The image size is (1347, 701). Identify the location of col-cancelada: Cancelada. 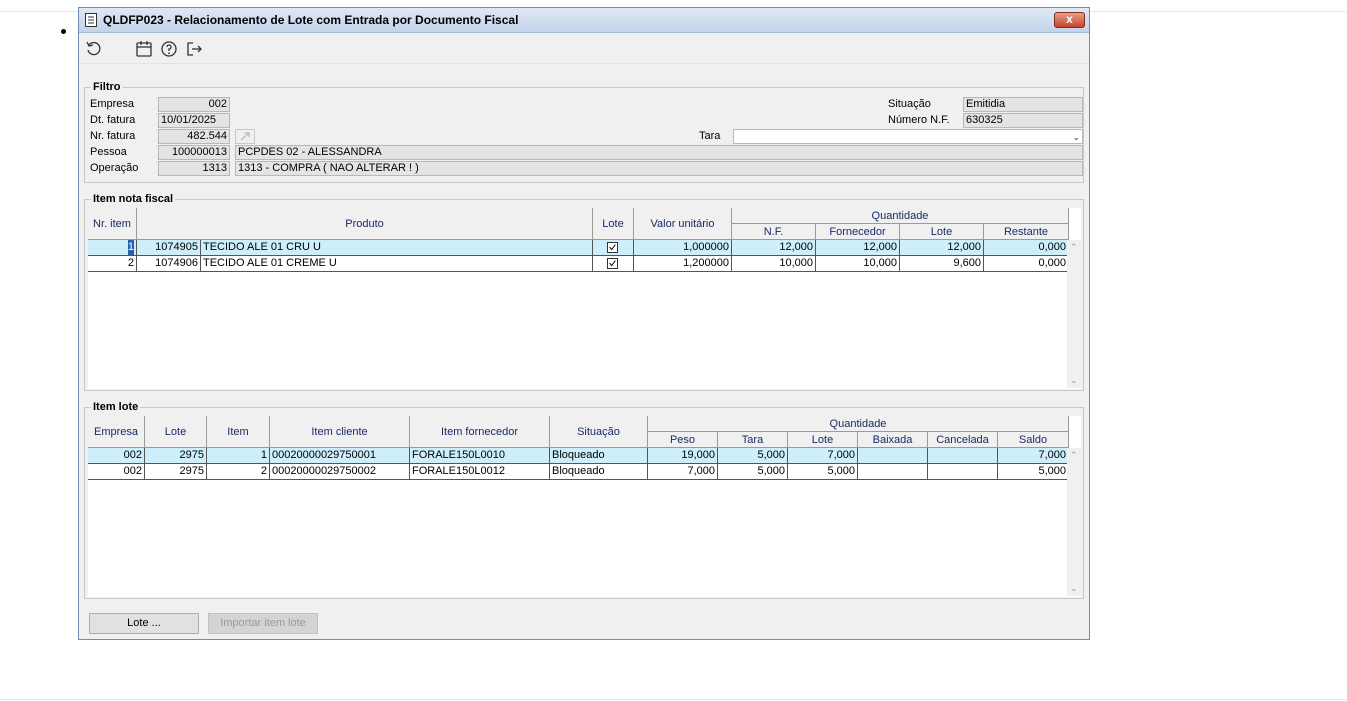
(963, 440).